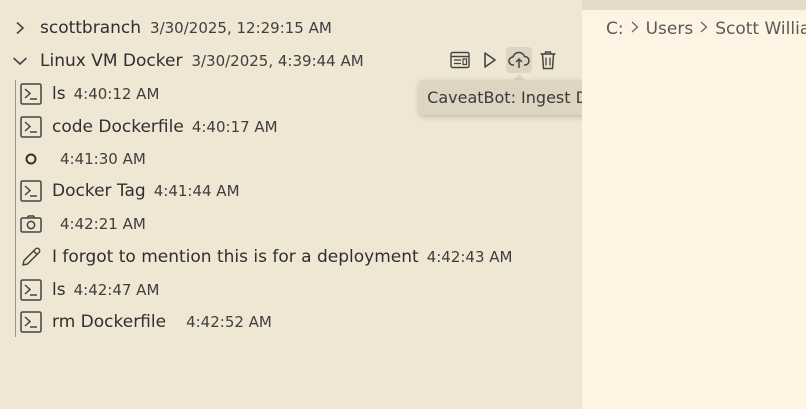  I want to click on camera-icon, so click(31, 224).